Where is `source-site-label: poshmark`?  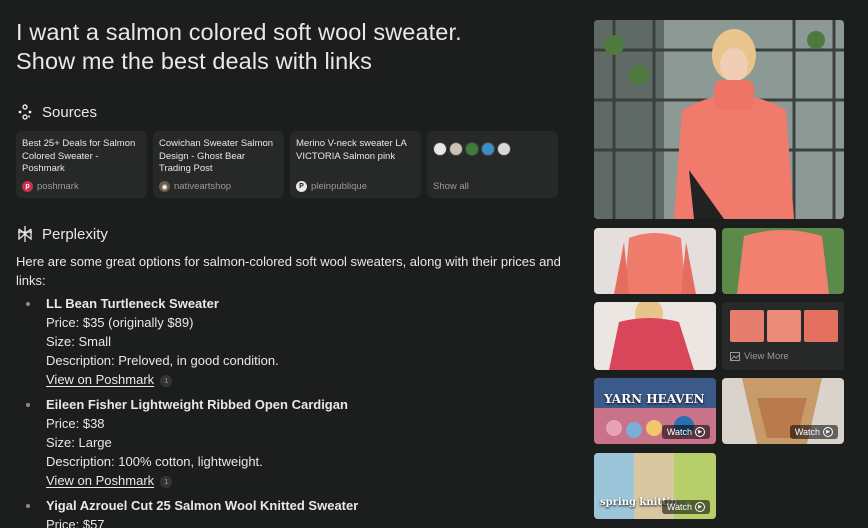 source-site-label: poshmark is located at coordinates (58, 186).